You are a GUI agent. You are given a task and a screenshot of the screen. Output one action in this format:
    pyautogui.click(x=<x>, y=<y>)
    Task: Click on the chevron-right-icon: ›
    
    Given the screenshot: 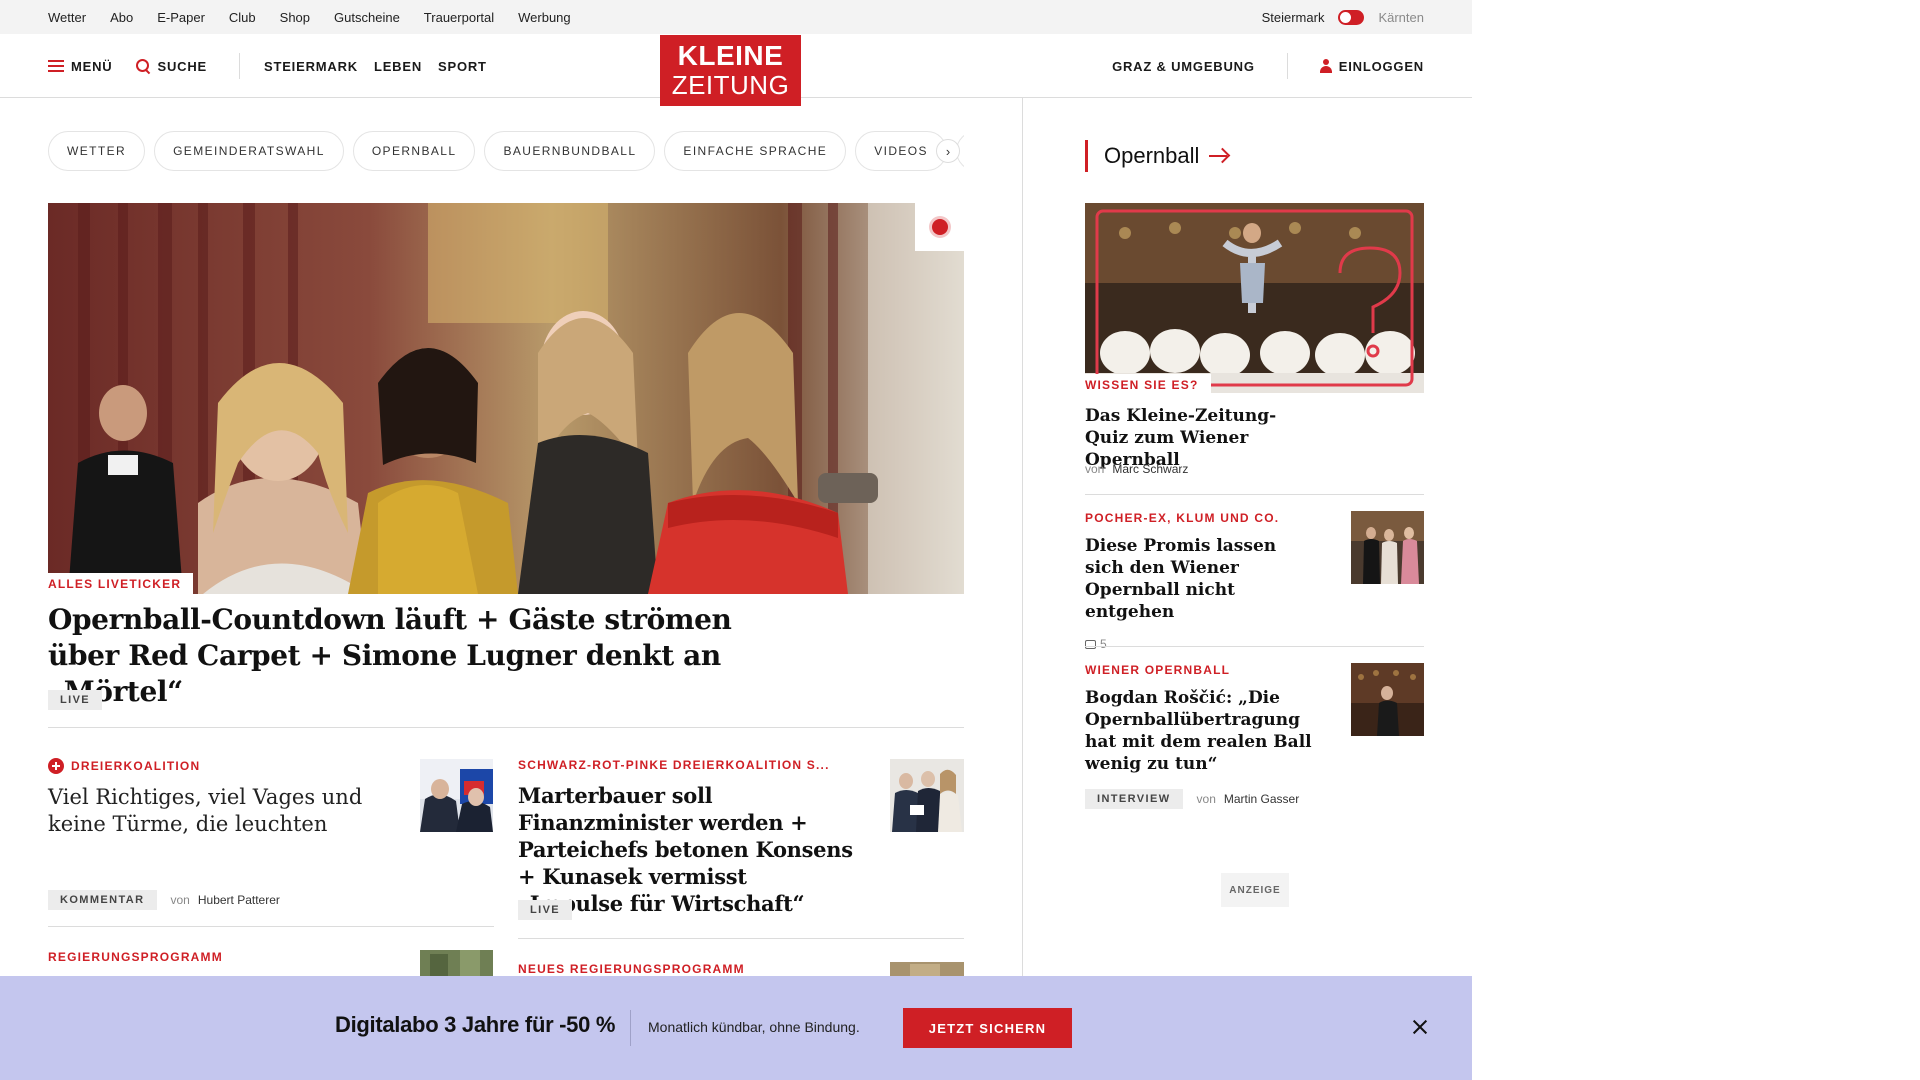 What is the action you would take?
    pyautogui.click(x=948, y=151)
    